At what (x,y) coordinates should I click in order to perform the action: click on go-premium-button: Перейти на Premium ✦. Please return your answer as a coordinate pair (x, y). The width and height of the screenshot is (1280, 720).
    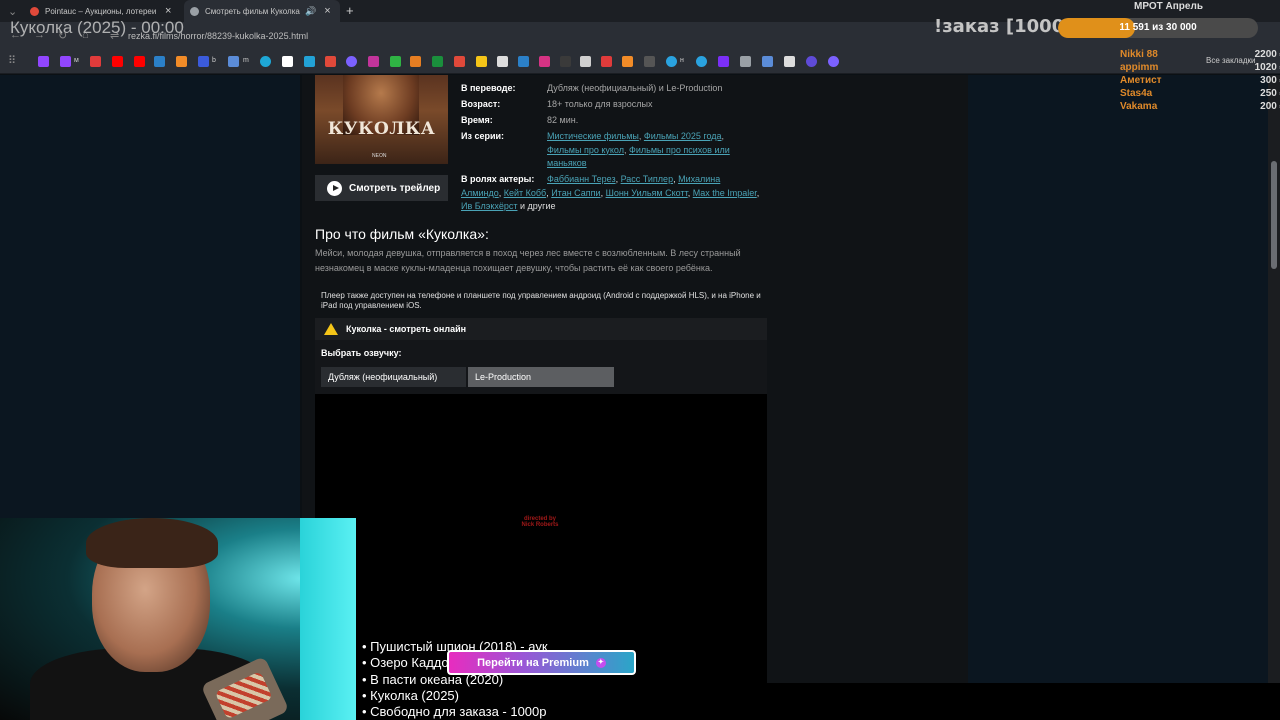
    Looking at the image, I should click on (541, 662).